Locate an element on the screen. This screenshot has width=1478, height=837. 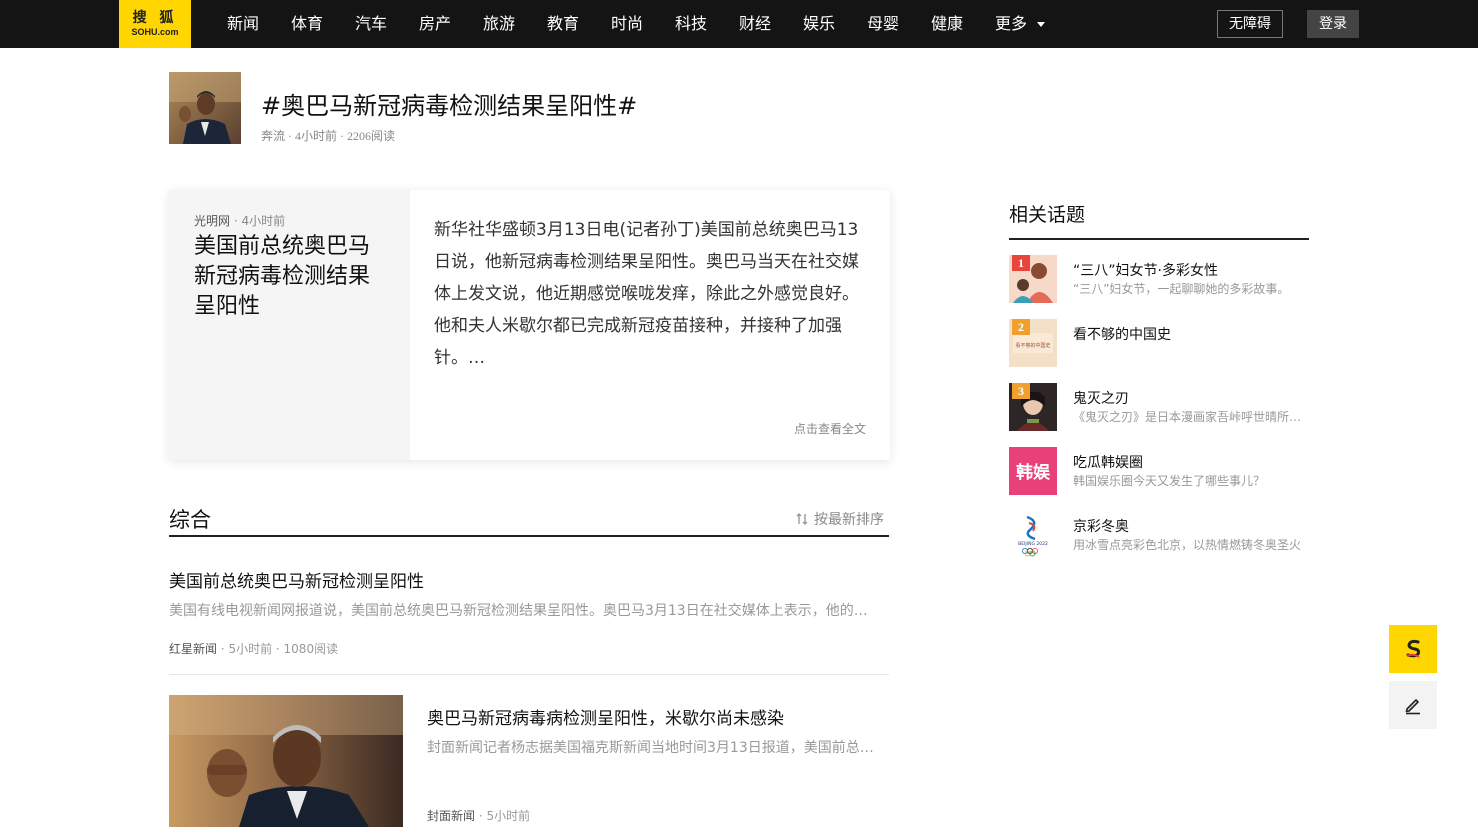
sort-by-latest-button: 按最新排序 is located at coordinates (839, 519).